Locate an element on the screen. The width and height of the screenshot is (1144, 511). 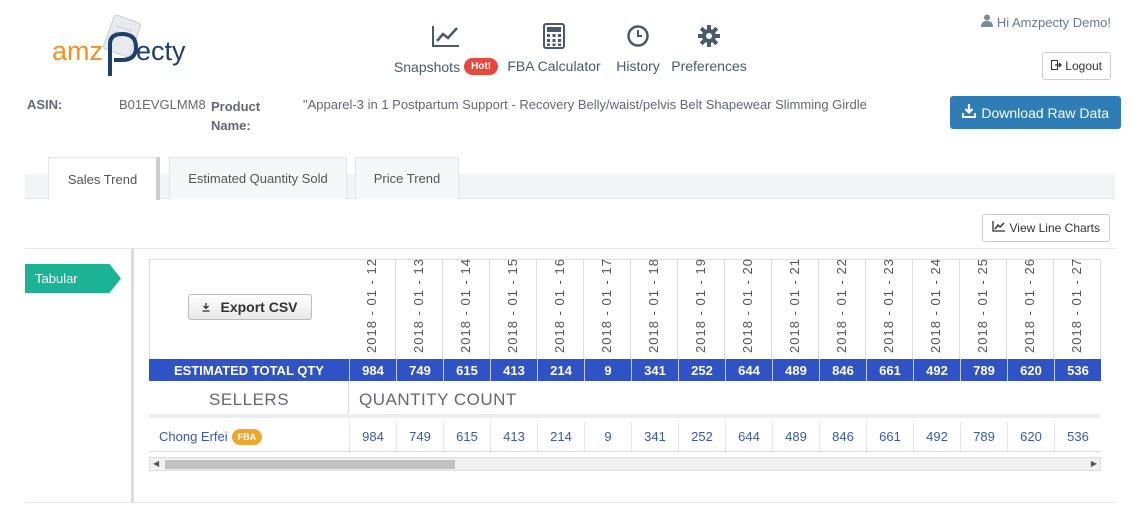
total-cell: 489 is located at coordinates (795, 370).